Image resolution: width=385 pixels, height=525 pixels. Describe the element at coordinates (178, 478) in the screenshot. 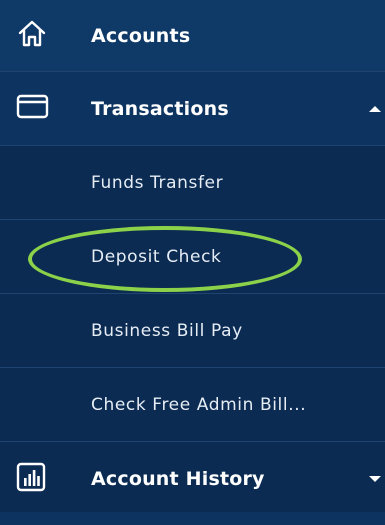

I see `nav-item-label: Account History` at that location.